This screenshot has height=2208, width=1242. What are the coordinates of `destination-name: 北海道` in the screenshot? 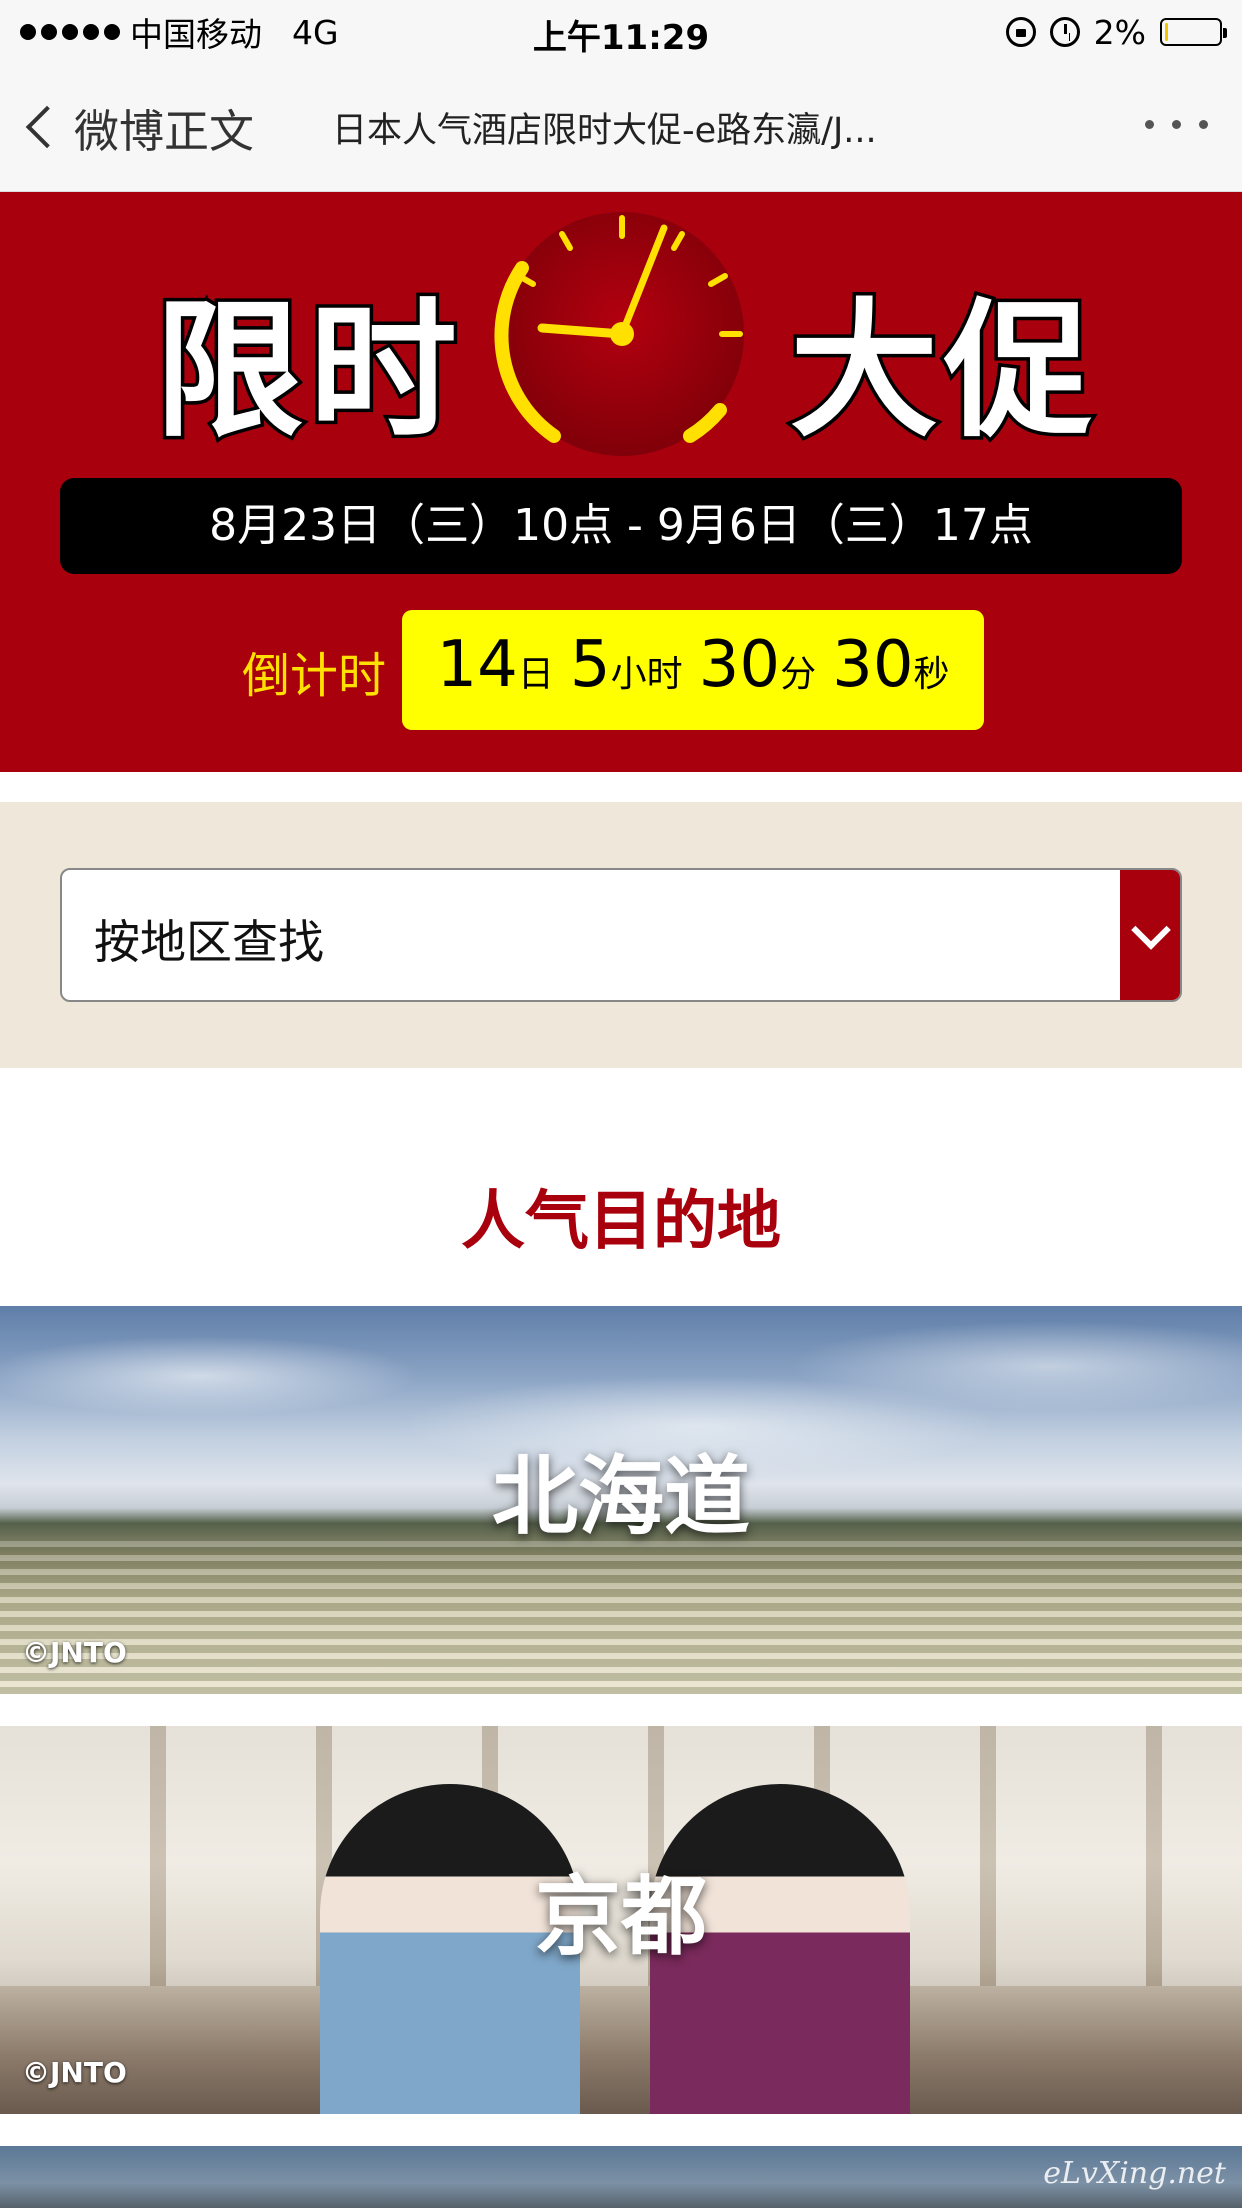 It's located at (621, 1497).